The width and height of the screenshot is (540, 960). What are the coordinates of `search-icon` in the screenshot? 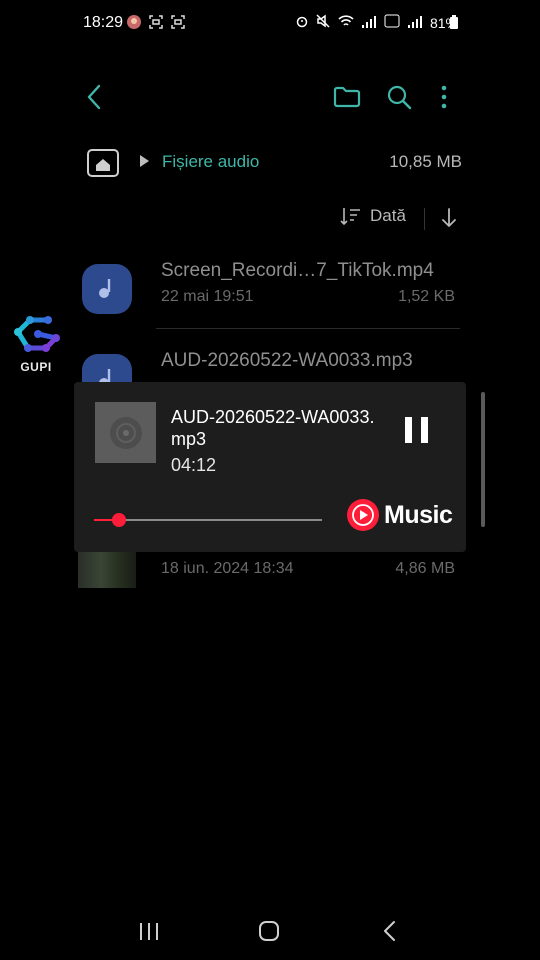 It's located at (399, 97).